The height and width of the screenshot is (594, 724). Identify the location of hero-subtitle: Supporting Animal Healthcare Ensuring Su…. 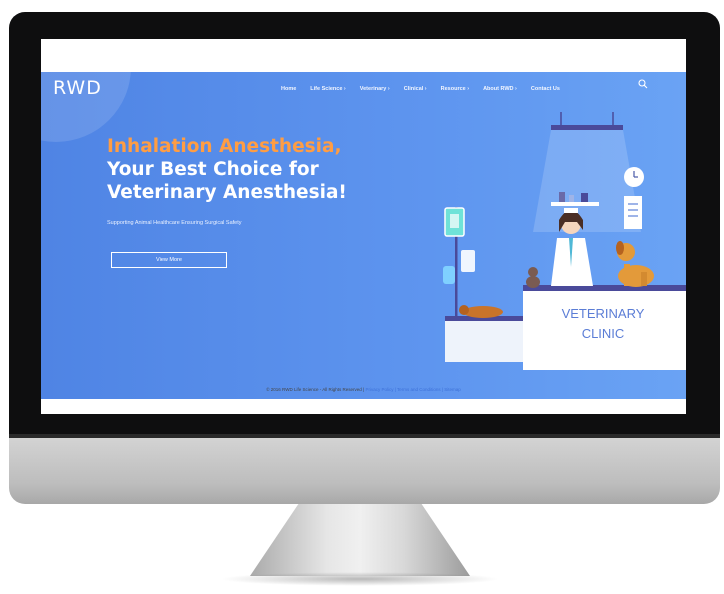
(174, 223).